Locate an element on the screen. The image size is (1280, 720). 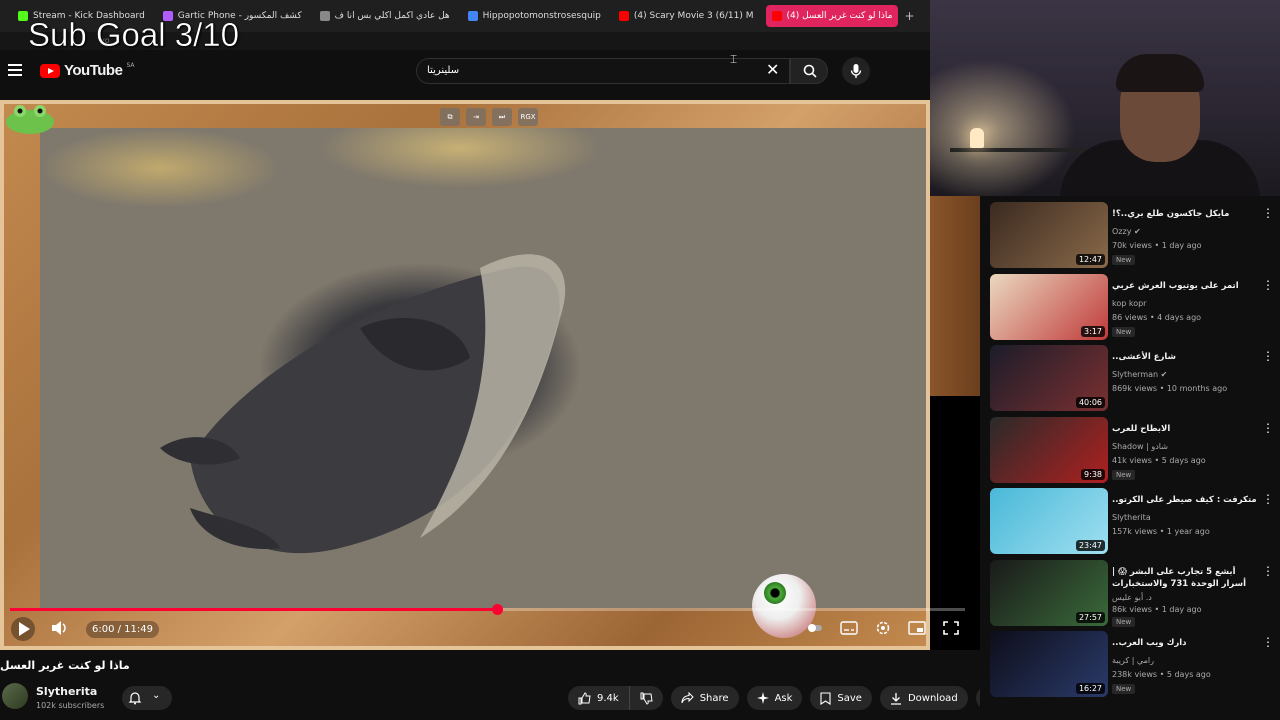
video-thumbnail: 23:47 is located at coordinates (1049, 521).